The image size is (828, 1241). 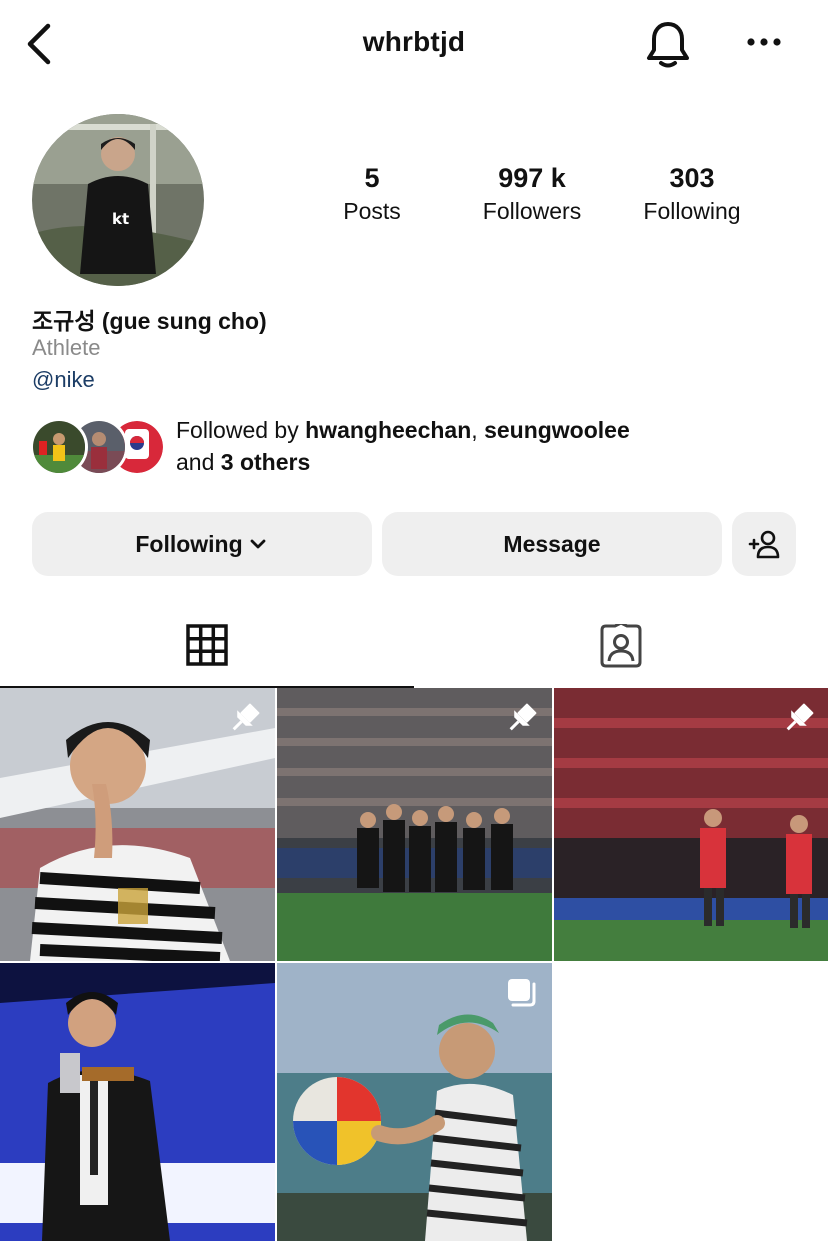 I want to click on following-stat: 303 Following, so click(x=692, y=193).